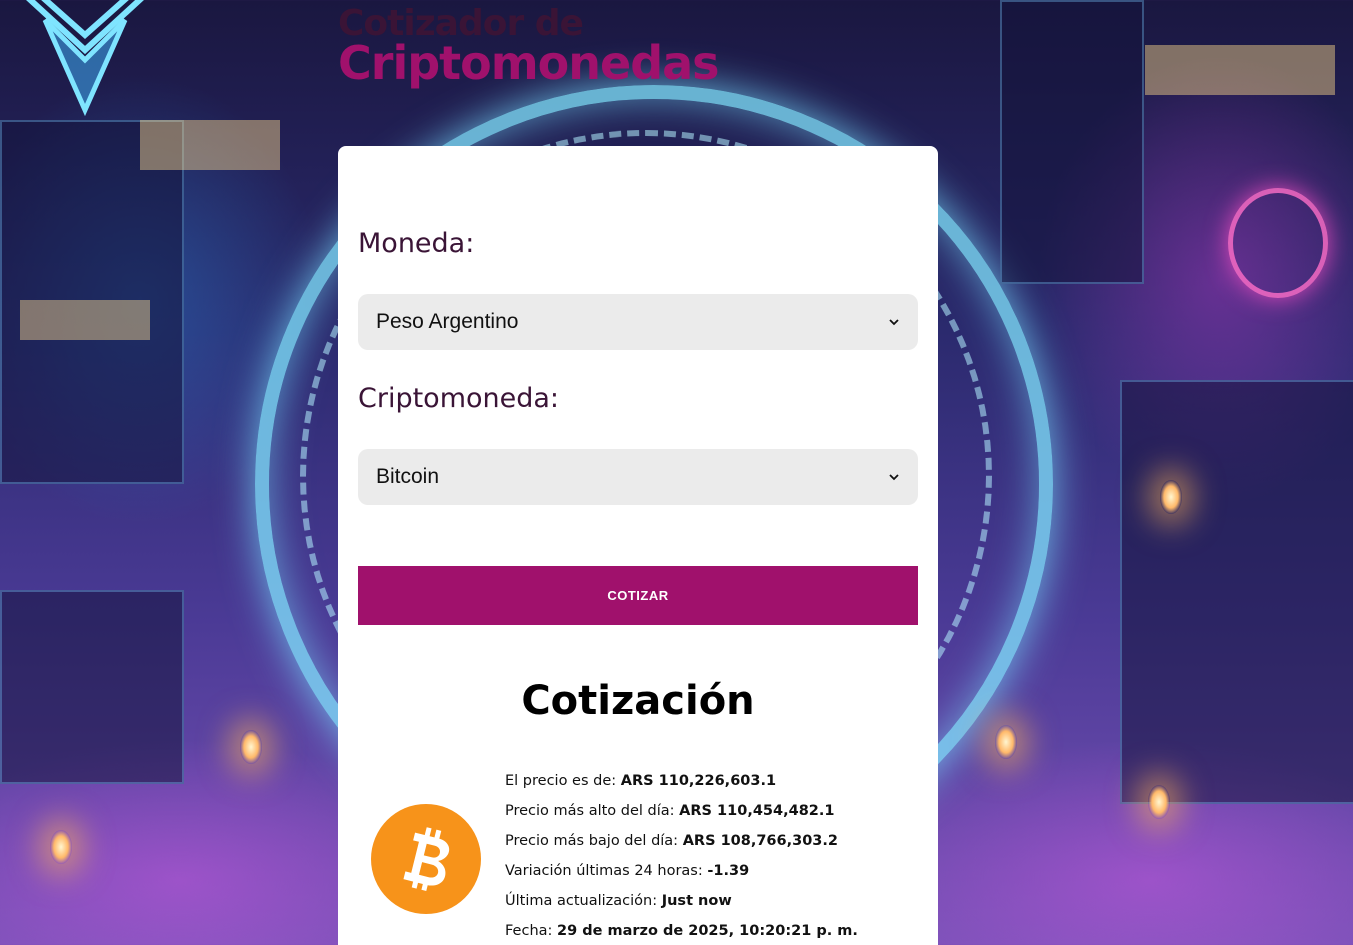  What do you see at coordinates (638, 322) in the screenshot?
I see `currency-select: Peso Argentino` at bounding box center [638, 322].